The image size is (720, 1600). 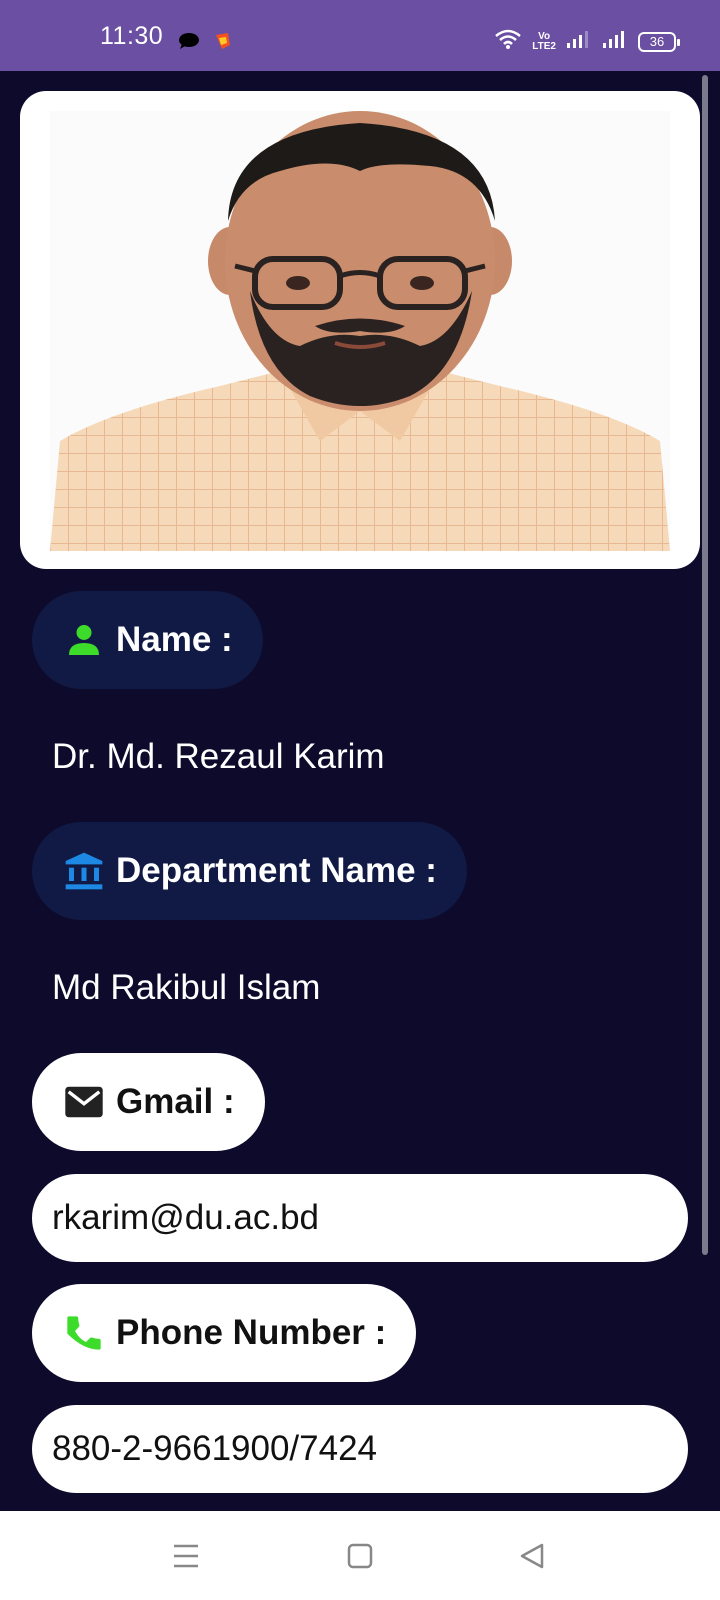 What do you see at coordinates (615, 41) in the screenshot?
I see `signal-sim2-icon` at bounding box center [615, 41].